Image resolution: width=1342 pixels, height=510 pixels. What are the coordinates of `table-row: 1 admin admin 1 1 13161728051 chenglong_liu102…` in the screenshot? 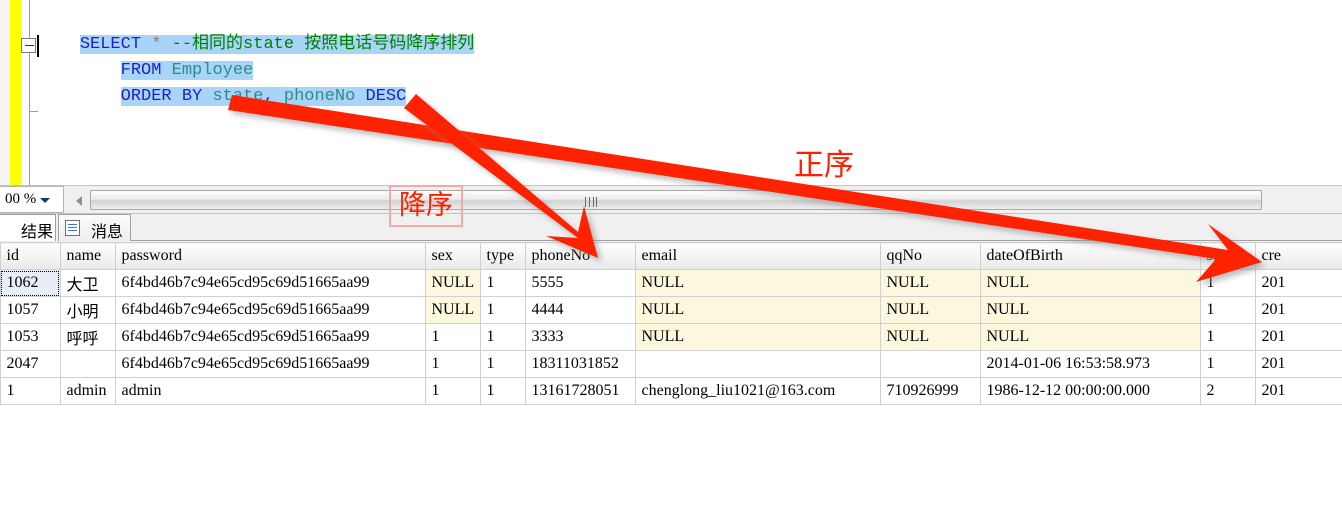 It's located at (671, 391).